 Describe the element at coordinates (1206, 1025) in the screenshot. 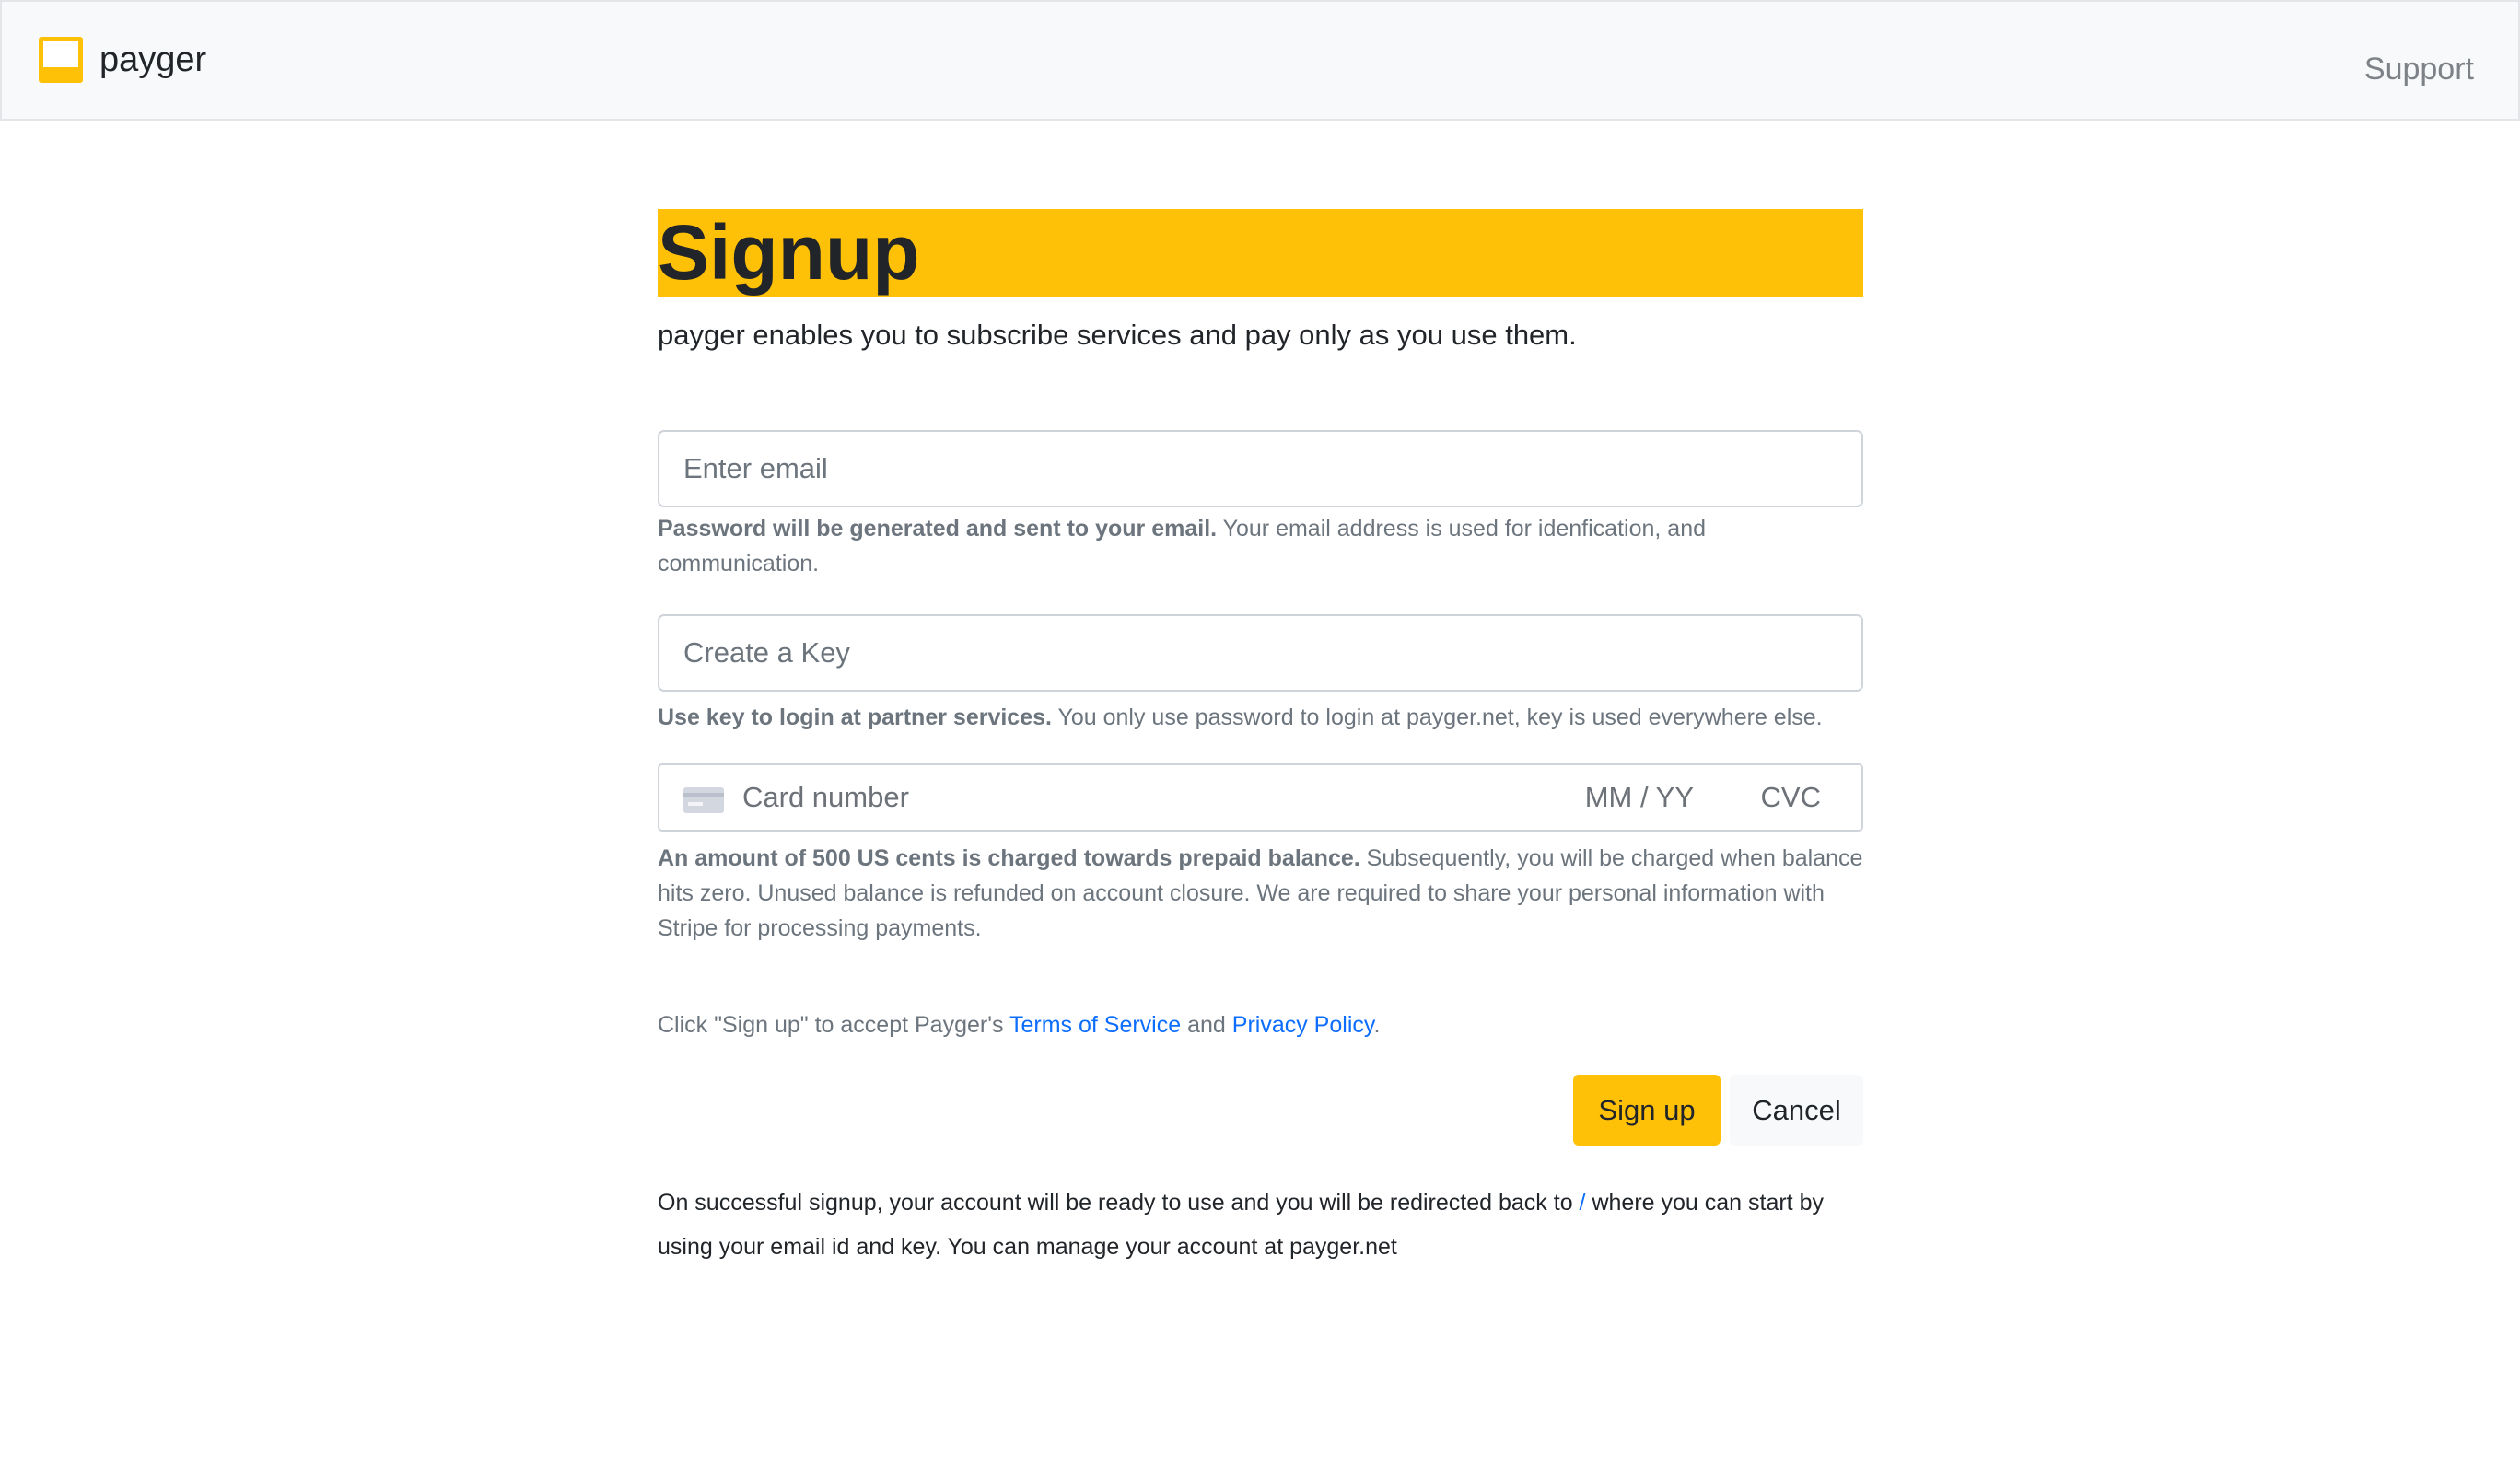

I see `terms-and: and` at that location.